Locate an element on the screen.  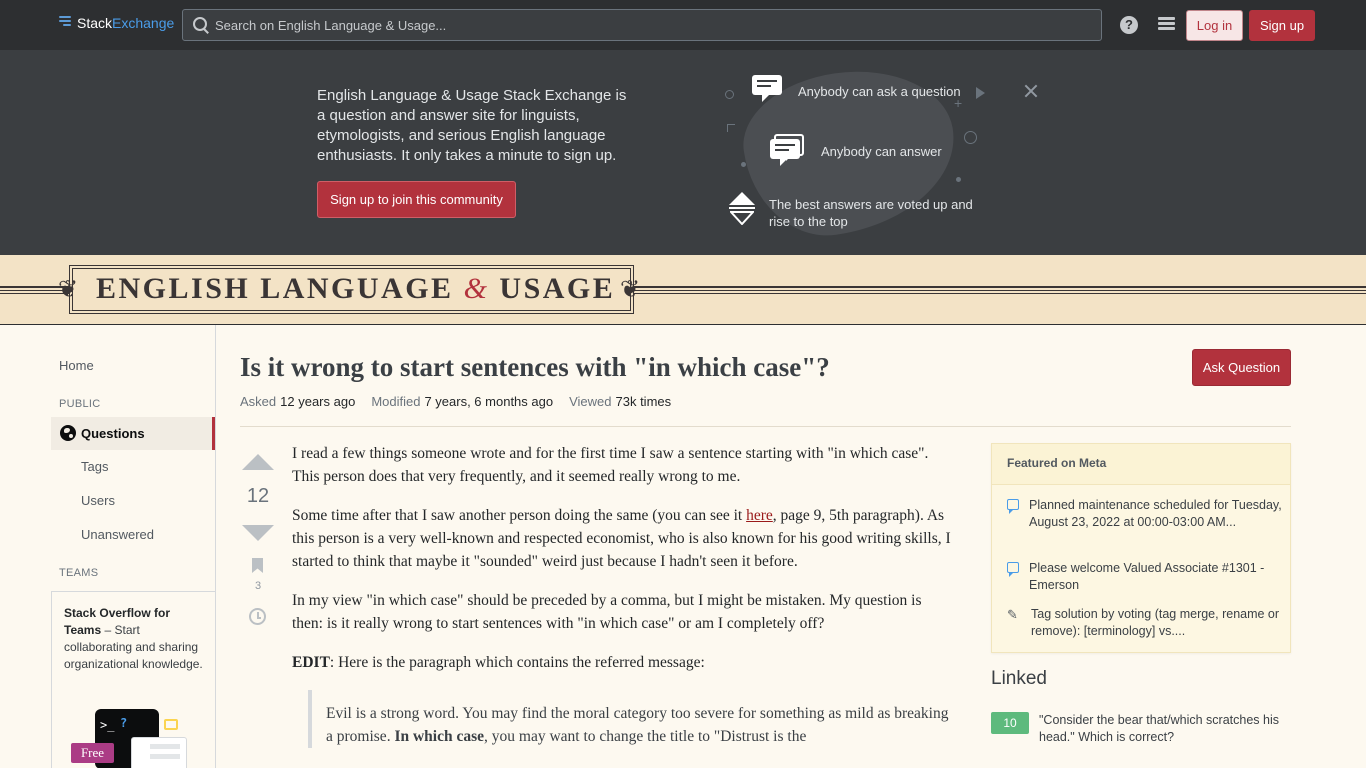
nav-unanswered: Unanswered is located at coordinates (117, 534).